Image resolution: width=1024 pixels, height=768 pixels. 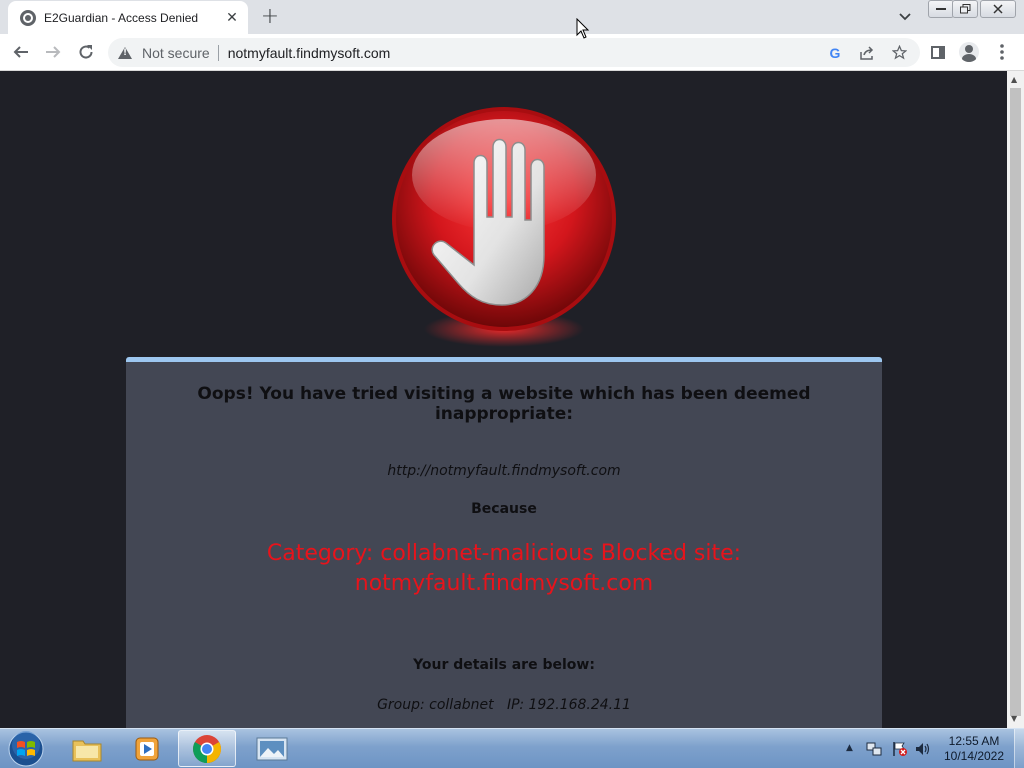 What do you see at coordinates (527, 53) in the screenshot?
I see `url-text: notmyfault.findmysoft.com` at bounding box center [527, 53].